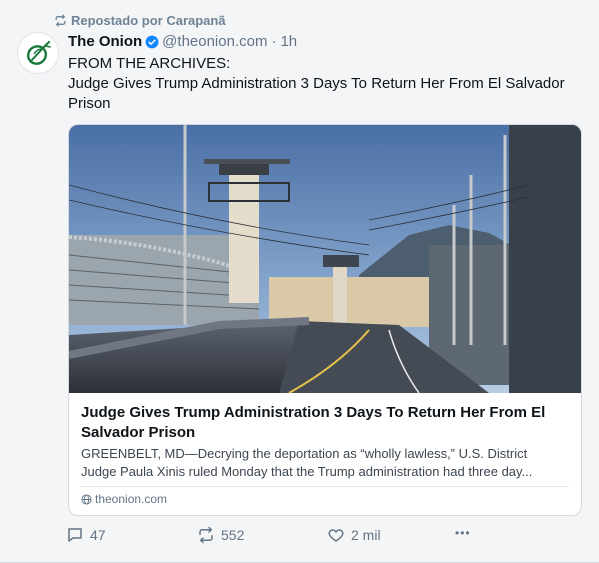  Describe the element at coordinates (336, 535) in the screenshot. I see `heart-icon` at that location.